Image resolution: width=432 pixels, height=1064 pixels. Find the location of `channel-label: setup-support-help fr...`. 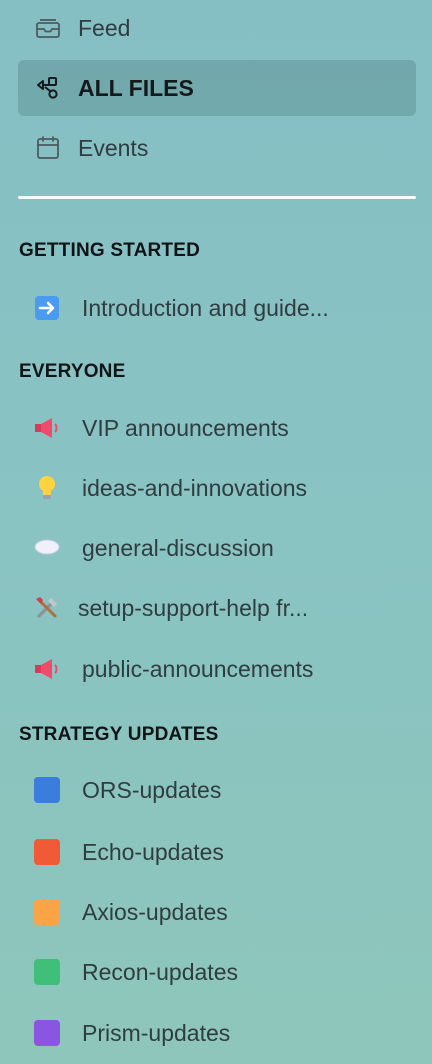

channel-label: setup-support-help fr... is located at coordinates (193, 607).